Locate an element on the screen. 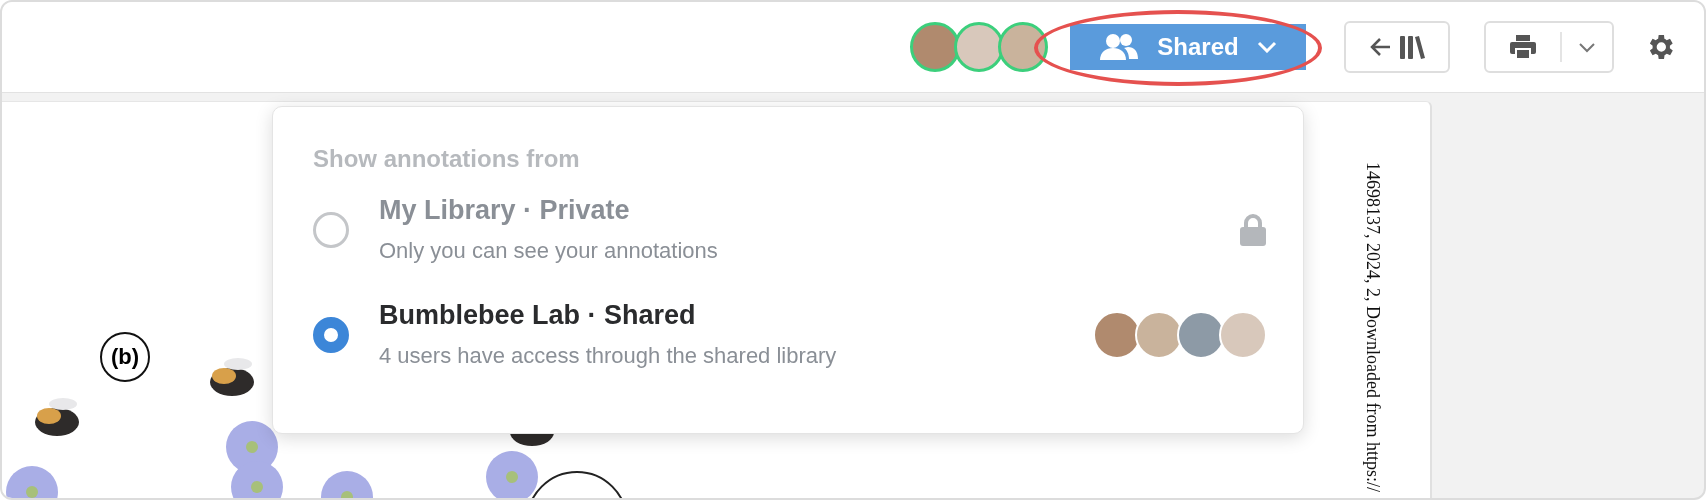 The height and width of the screenshot is (500, 1706). shared-button: Shared is located at coordinates (1188, 47).